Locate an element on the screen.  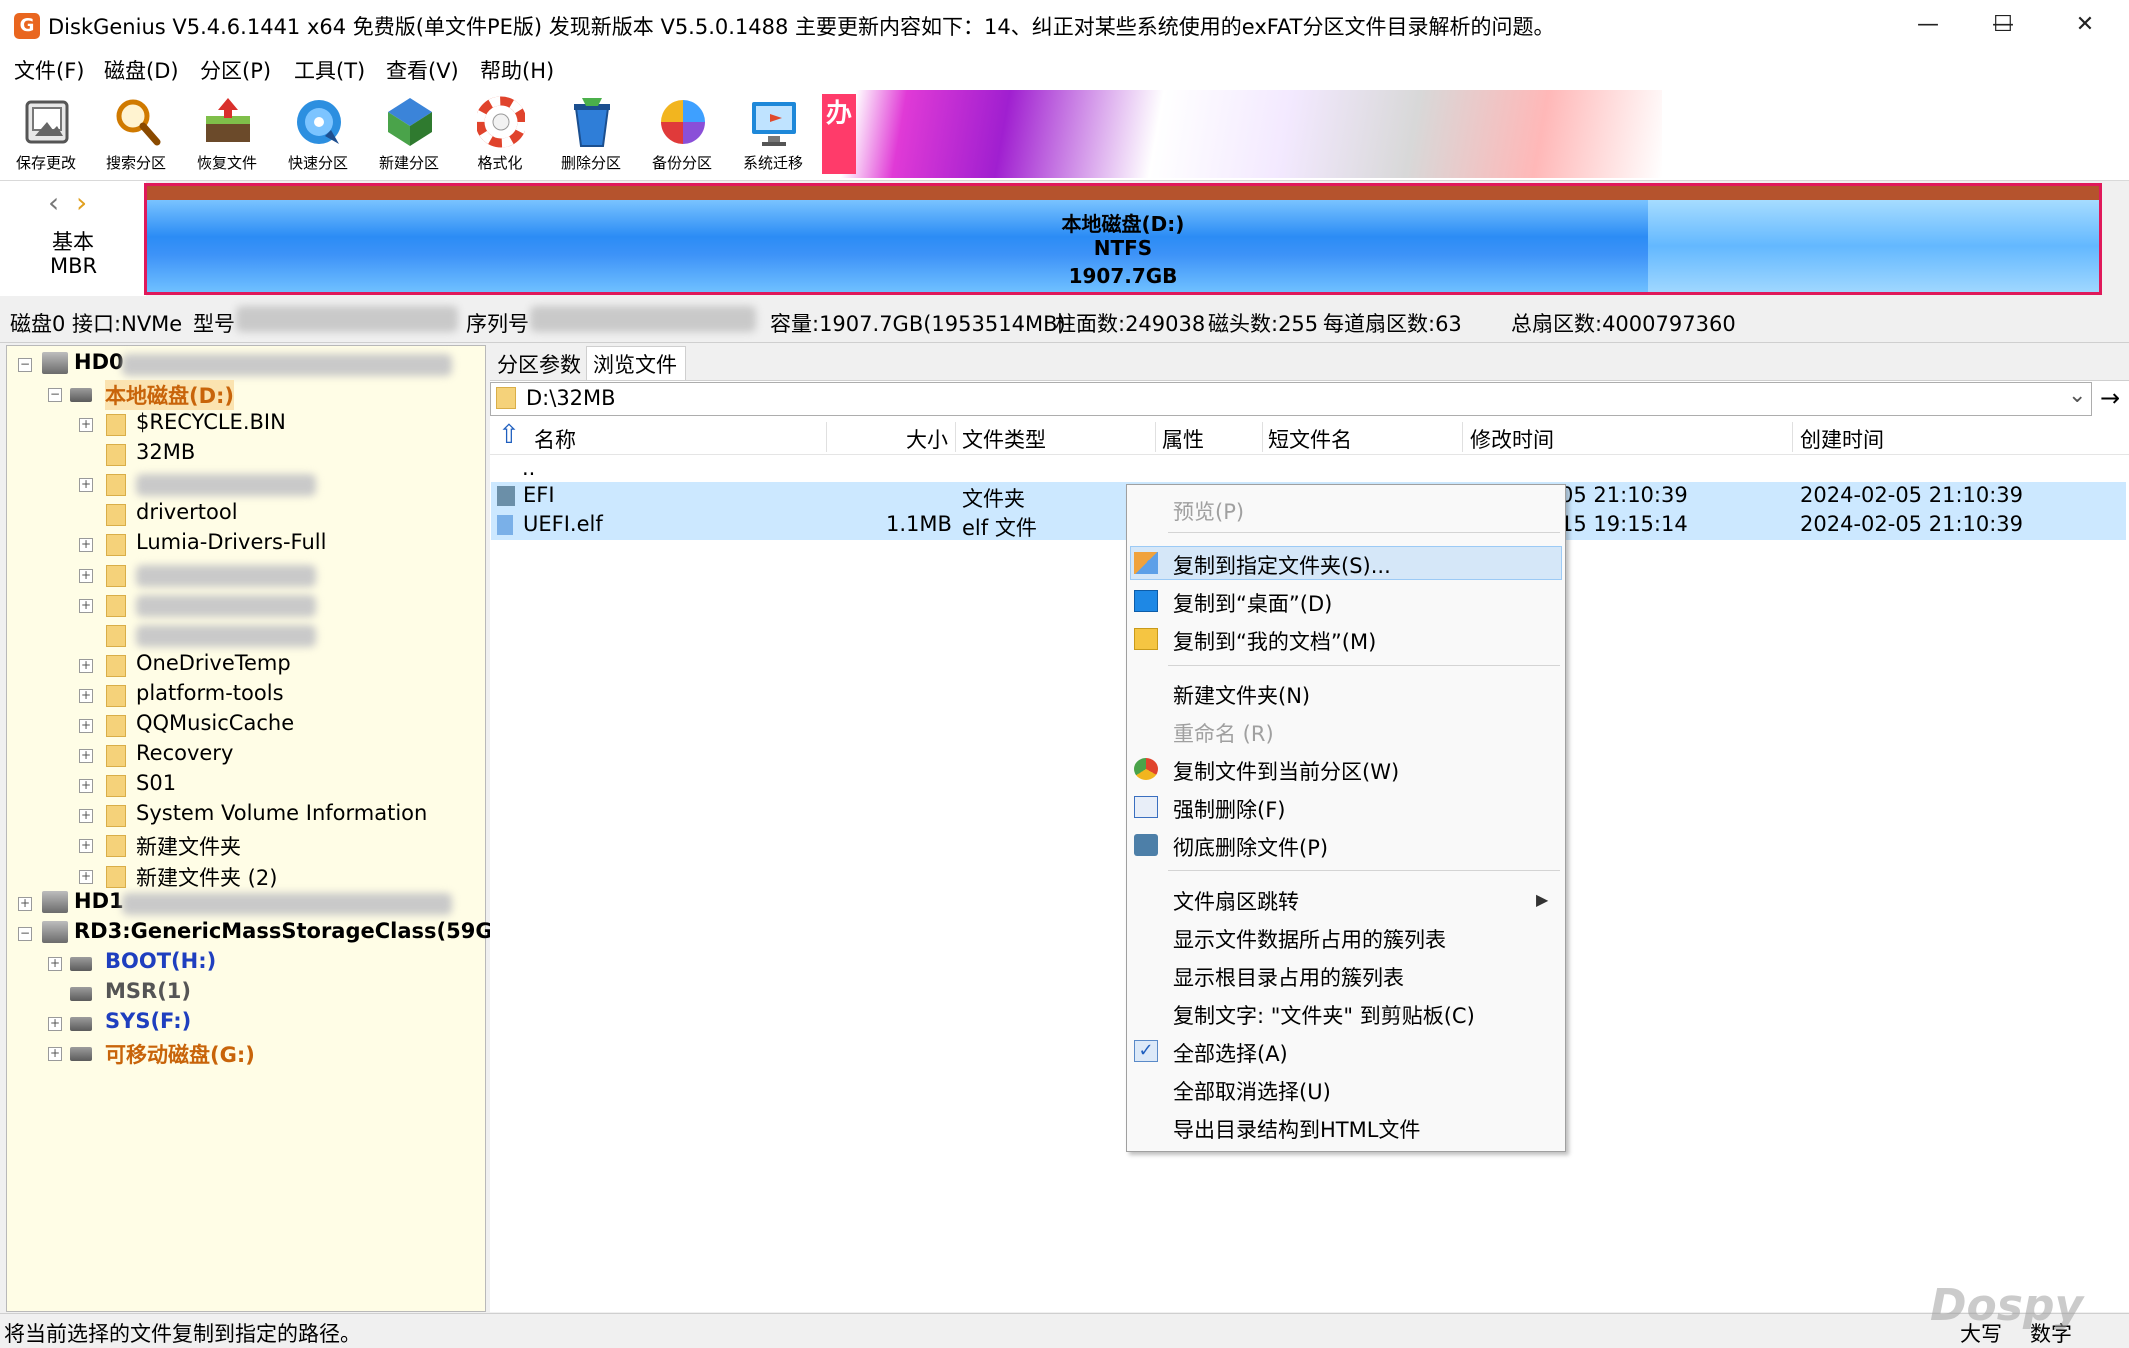
col-created: 创建时间 is located at coordinates (1842, 439).